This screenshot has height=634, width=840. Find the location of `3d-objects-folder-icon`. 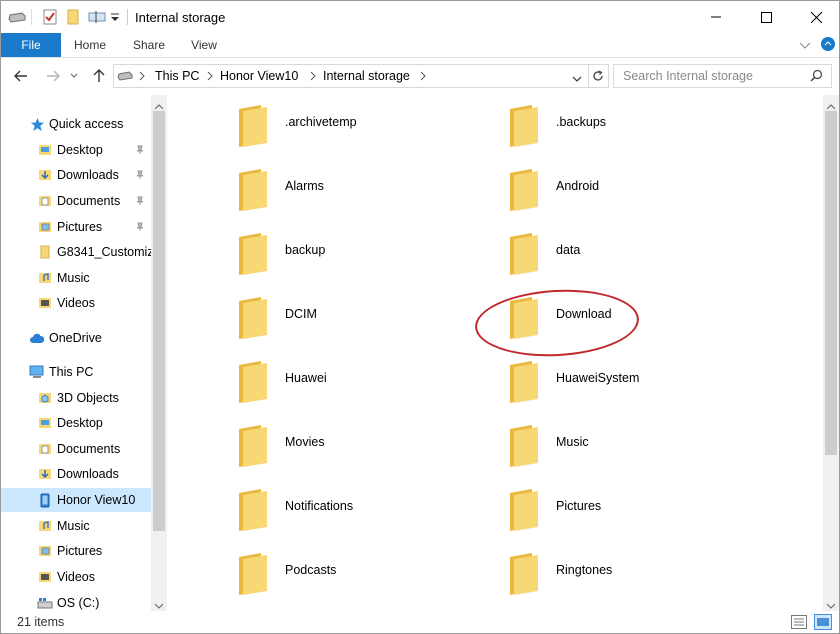

3d-objects-folder-icon is located at coordinates (45, 398).